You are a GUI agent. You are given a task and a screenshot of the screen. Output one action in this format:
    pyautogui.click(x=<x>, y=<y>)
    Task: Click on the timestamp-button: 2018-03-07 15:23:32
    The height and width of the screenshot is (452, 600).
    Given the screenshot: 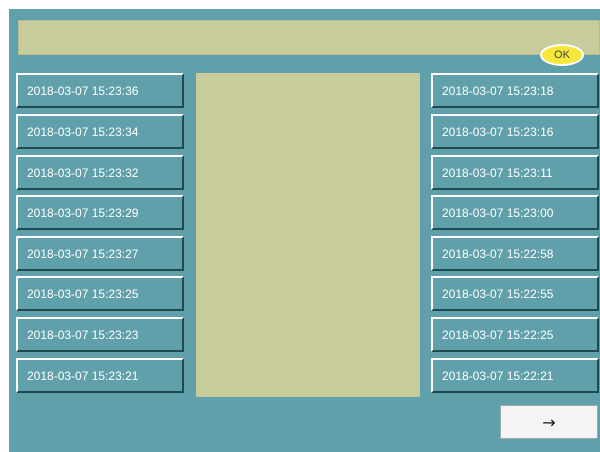 What is the action you would take?
    pyautogui.click(x=100, y=172)
    